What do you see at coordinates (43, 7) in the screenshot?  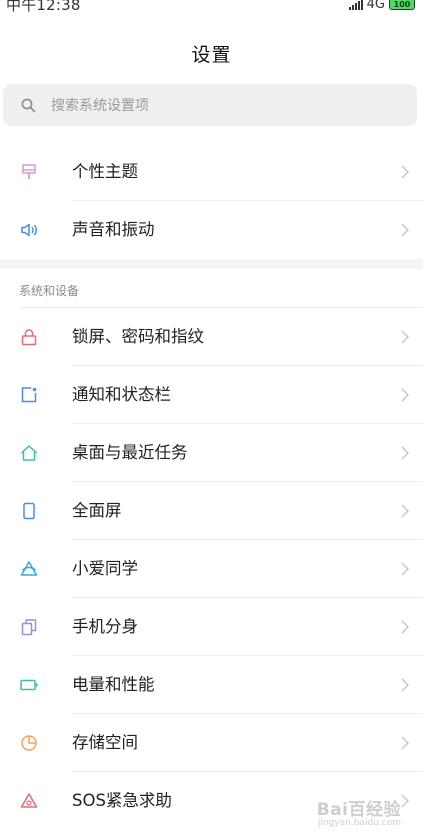 I see `status-time: 中午12:38` at bounding box center [43, 7].